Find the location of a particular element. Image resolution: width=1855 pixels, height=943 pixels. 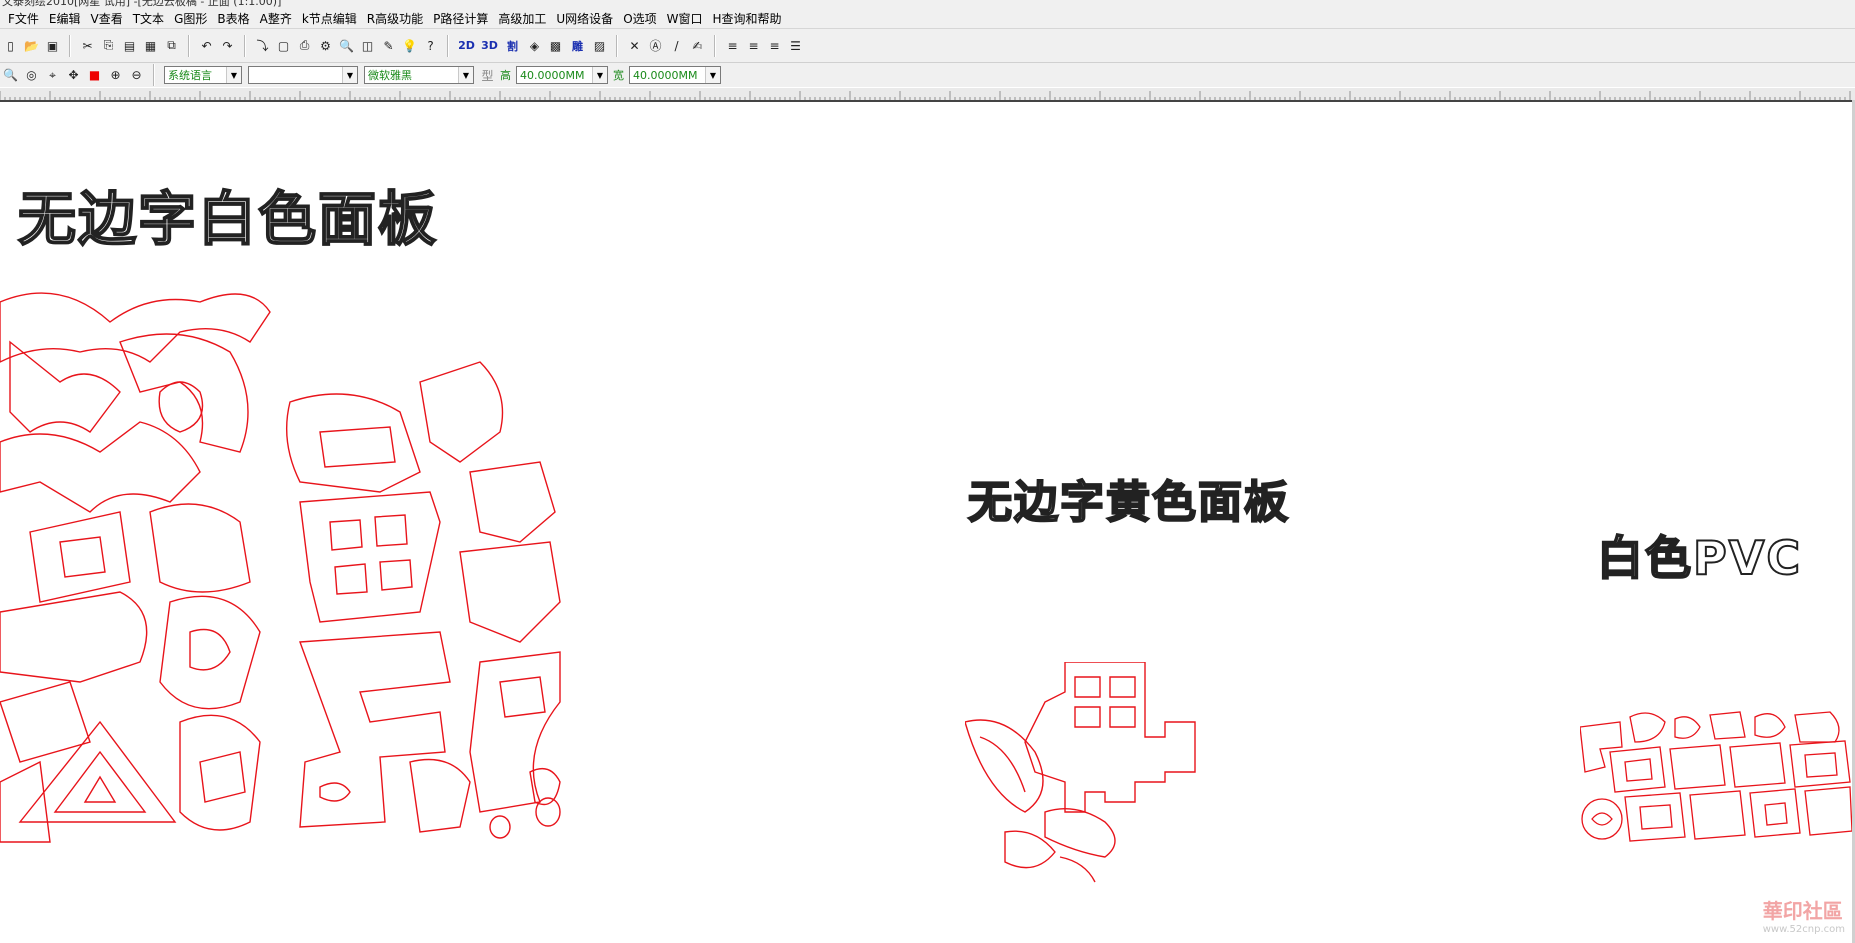

red-cut-artwork-center is located at coordinates (1095, 774).